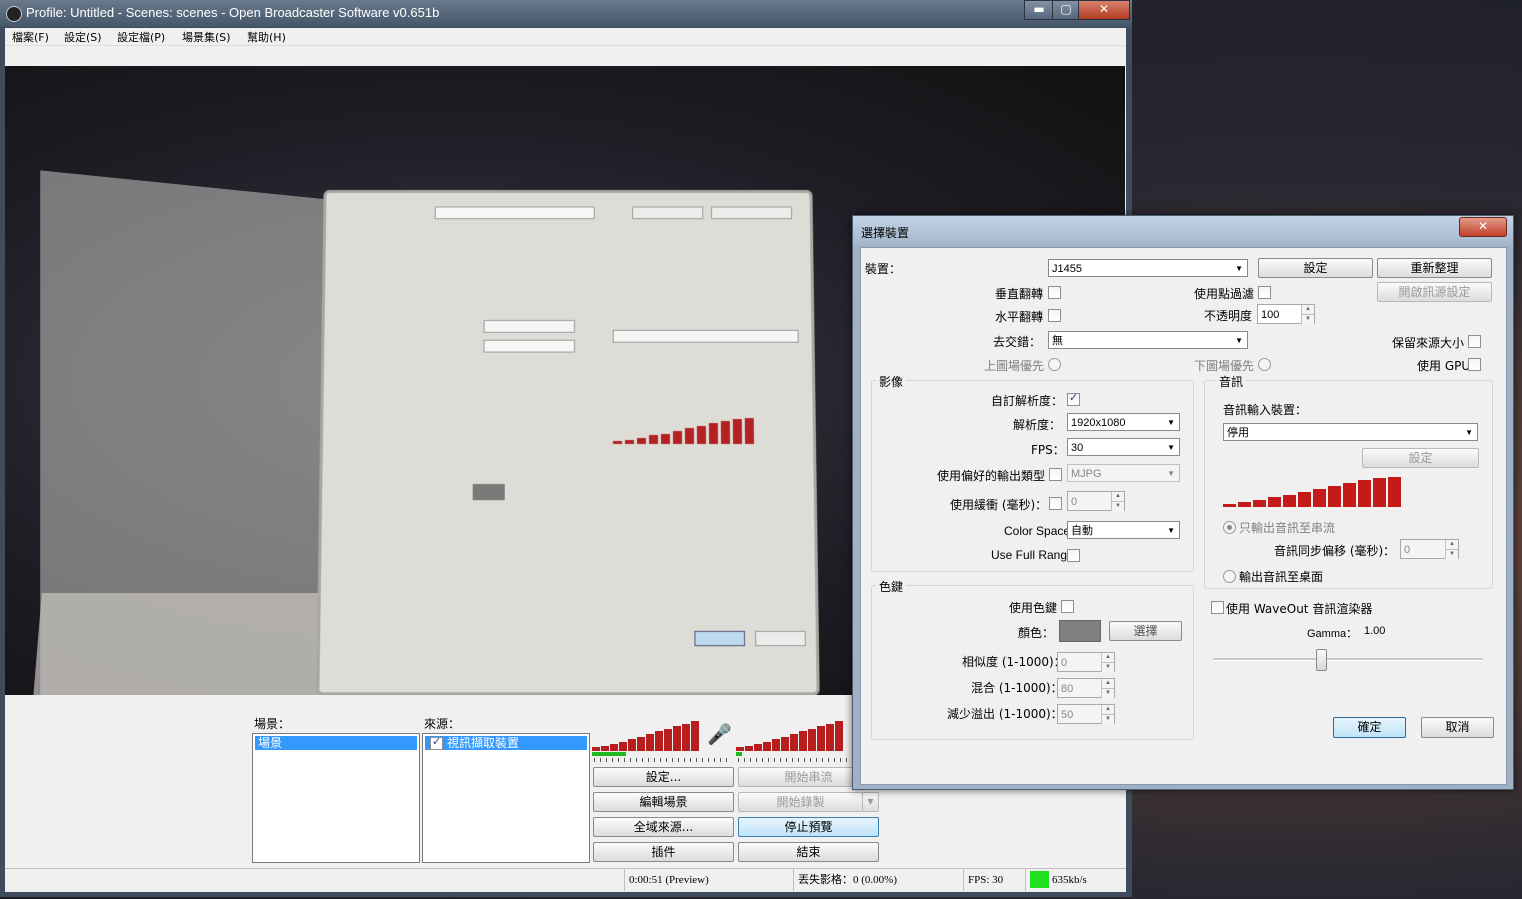 The width and height of the screenshot is (1522, 899). What do you see at coordinates (1229, 527) in the screenshot?
I see `output-stream-only-radio` at bounding box center [1229, 527].